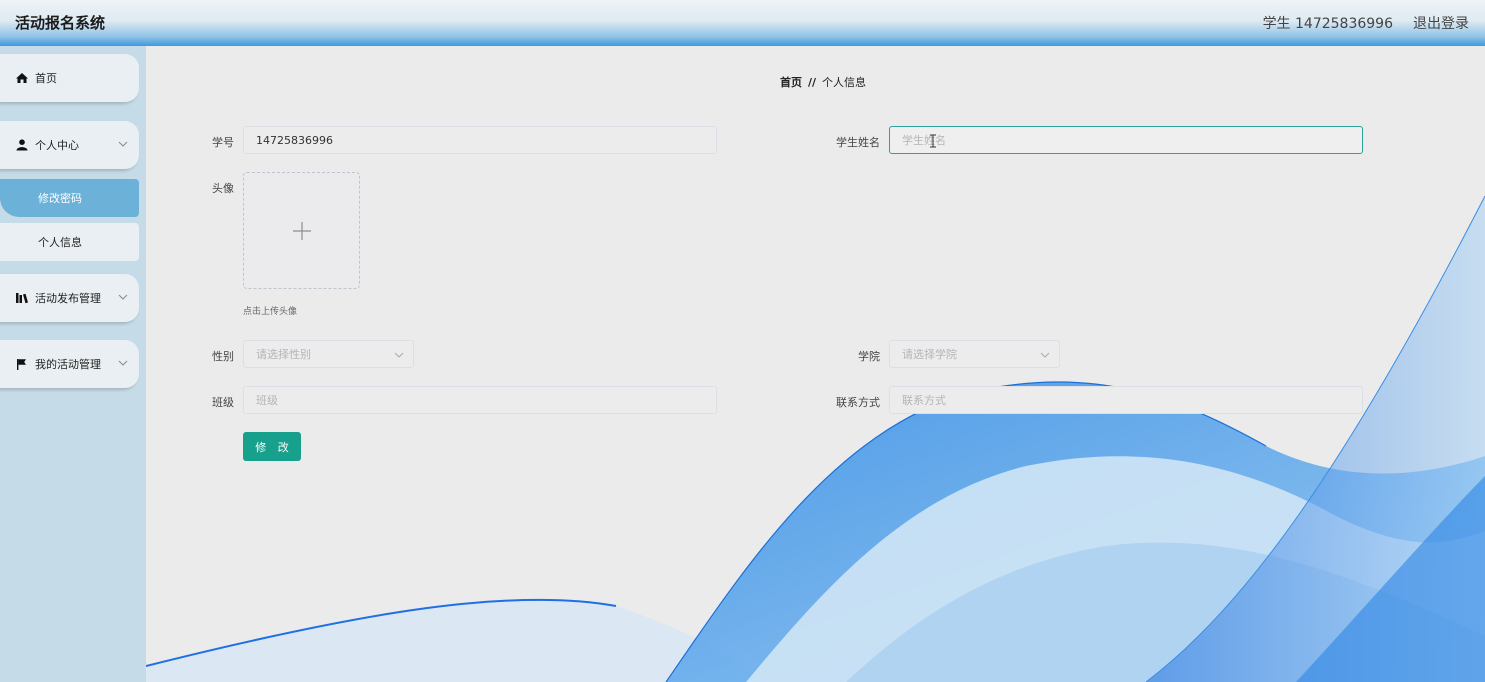 The image size is (1485, 682). I want to click on avatar-upload, so click(301, 230).